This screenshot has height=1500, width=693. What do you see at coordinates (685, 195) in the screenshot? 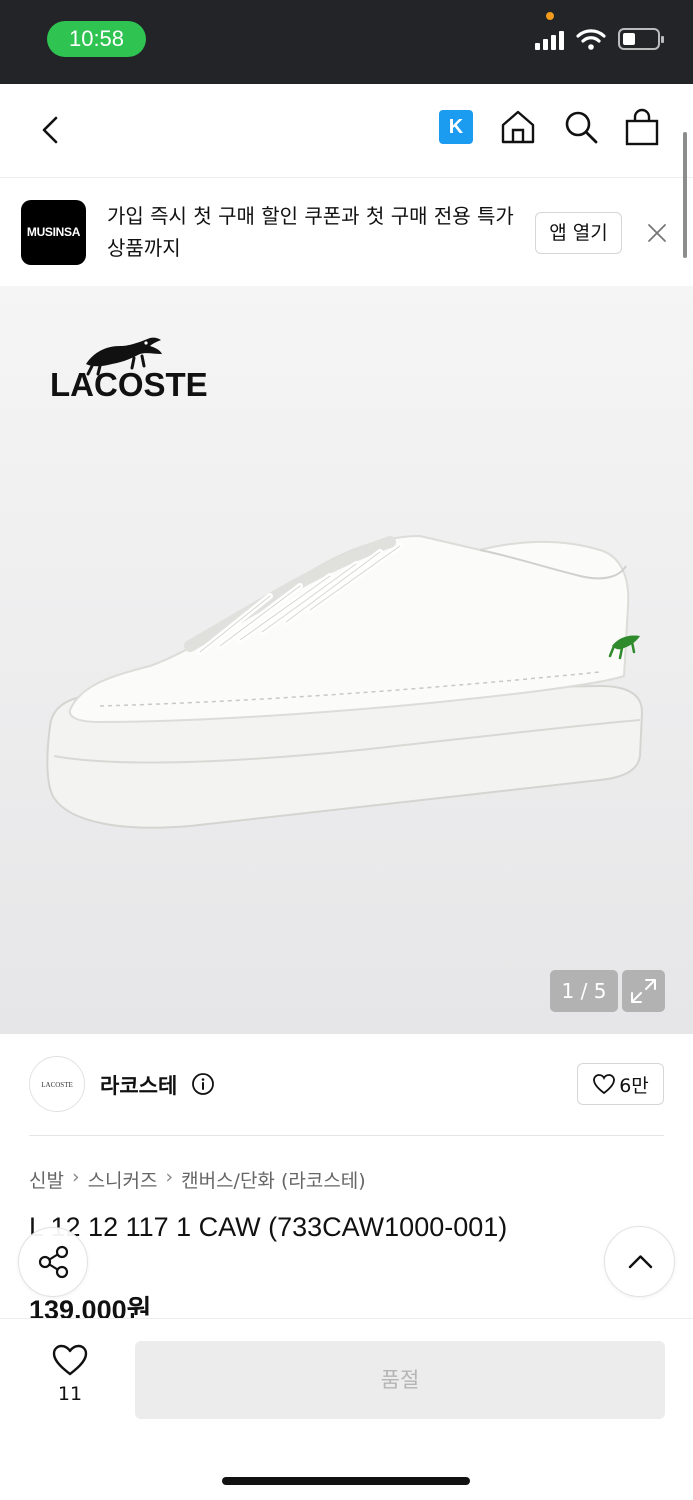
I see `scroll-indicator` at bounding box center [685, 195].